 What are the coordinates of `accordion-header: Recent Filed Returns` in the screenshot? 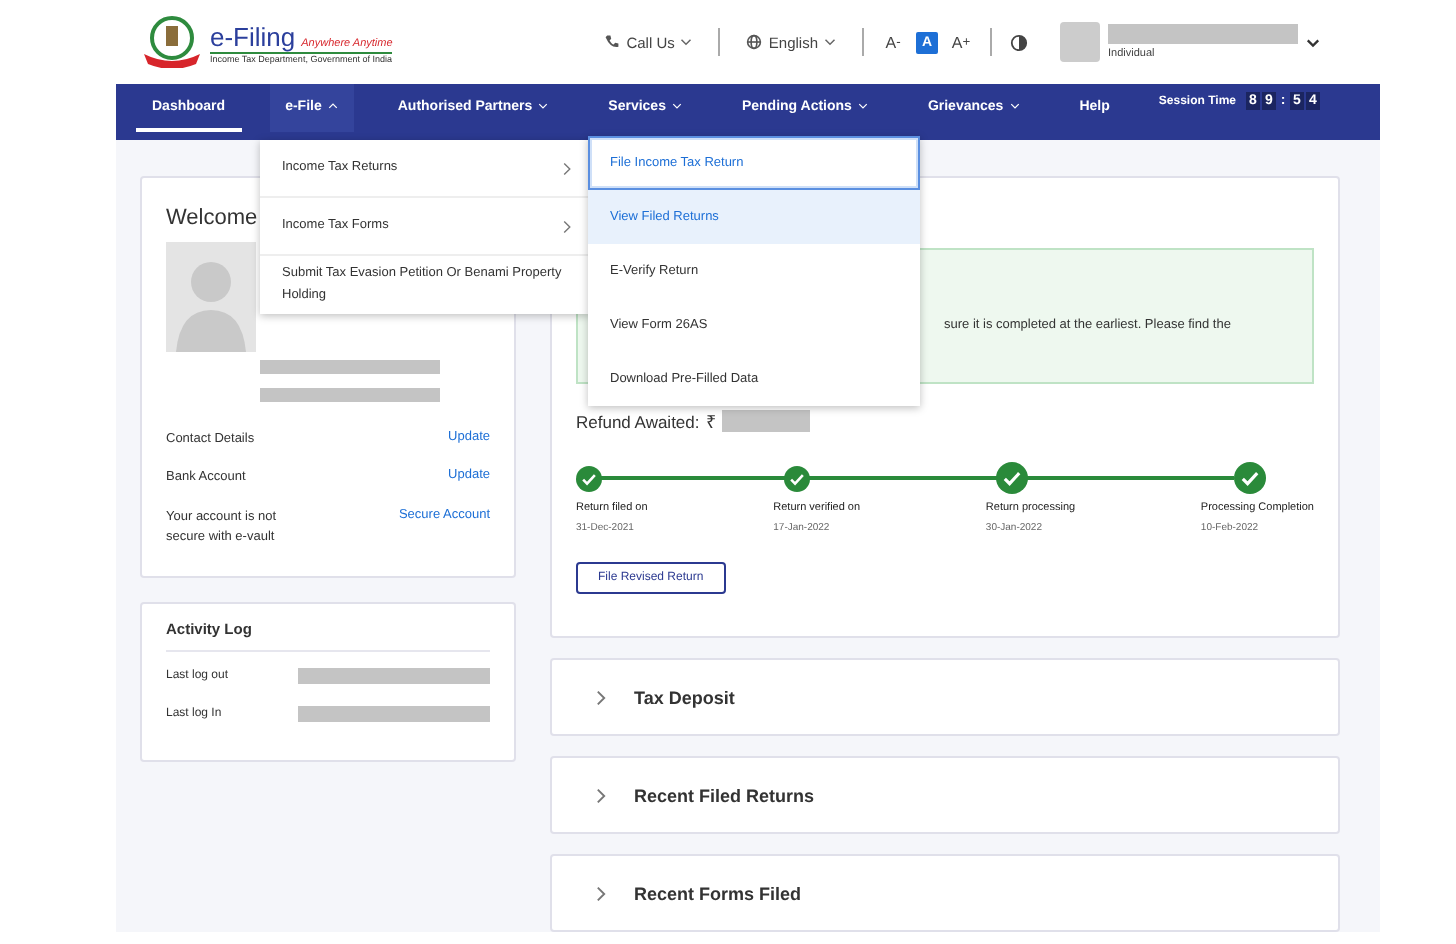 It's located at (945, 795).